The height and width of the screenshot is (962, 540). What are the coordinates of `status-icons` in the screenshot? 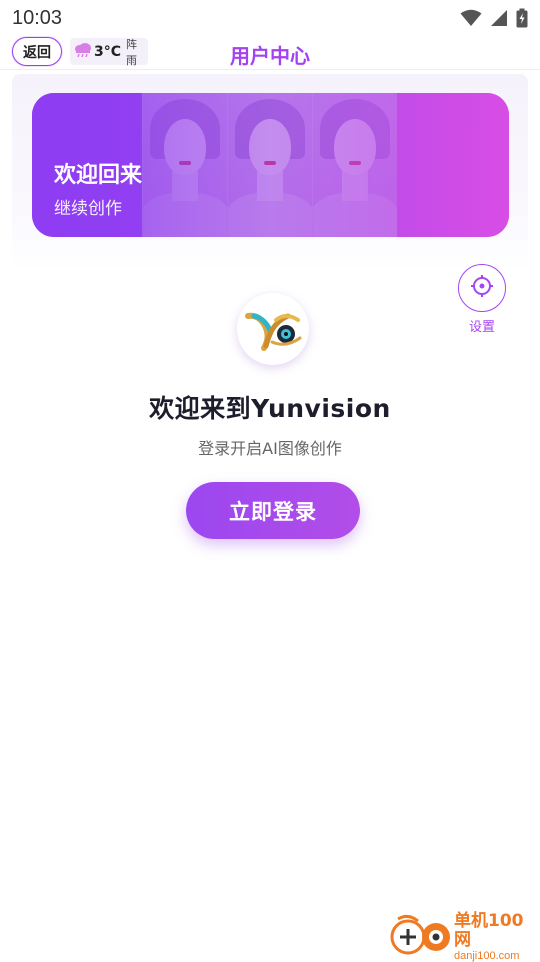 It's located at (494, 18).